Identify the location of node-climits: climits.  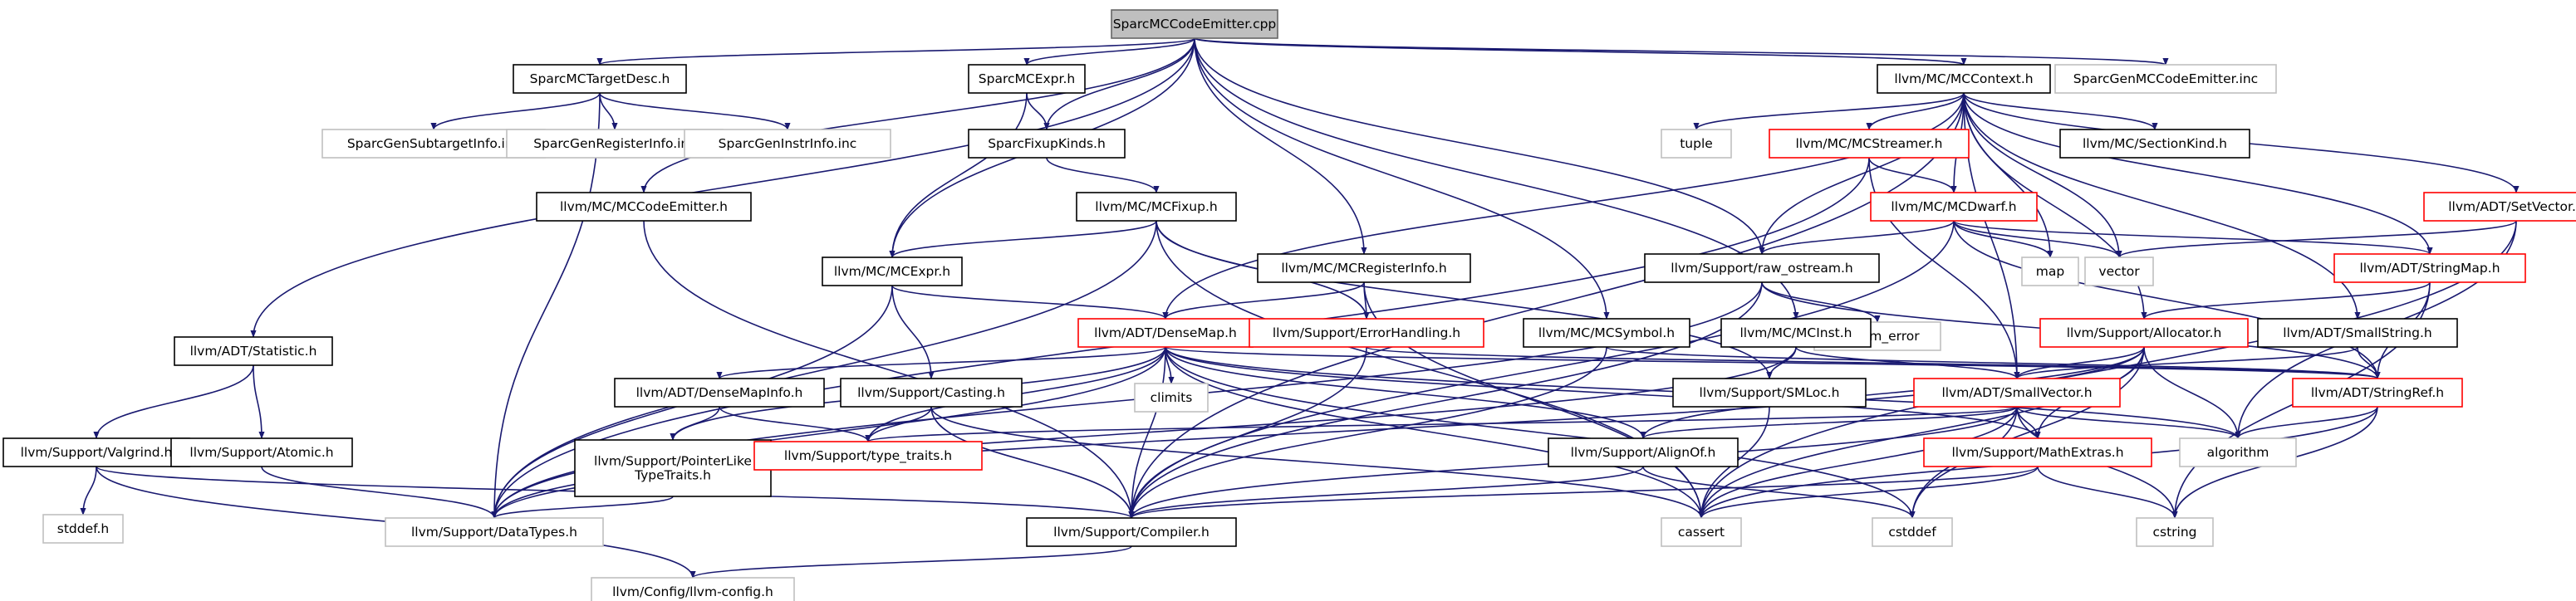
(1171, 398).